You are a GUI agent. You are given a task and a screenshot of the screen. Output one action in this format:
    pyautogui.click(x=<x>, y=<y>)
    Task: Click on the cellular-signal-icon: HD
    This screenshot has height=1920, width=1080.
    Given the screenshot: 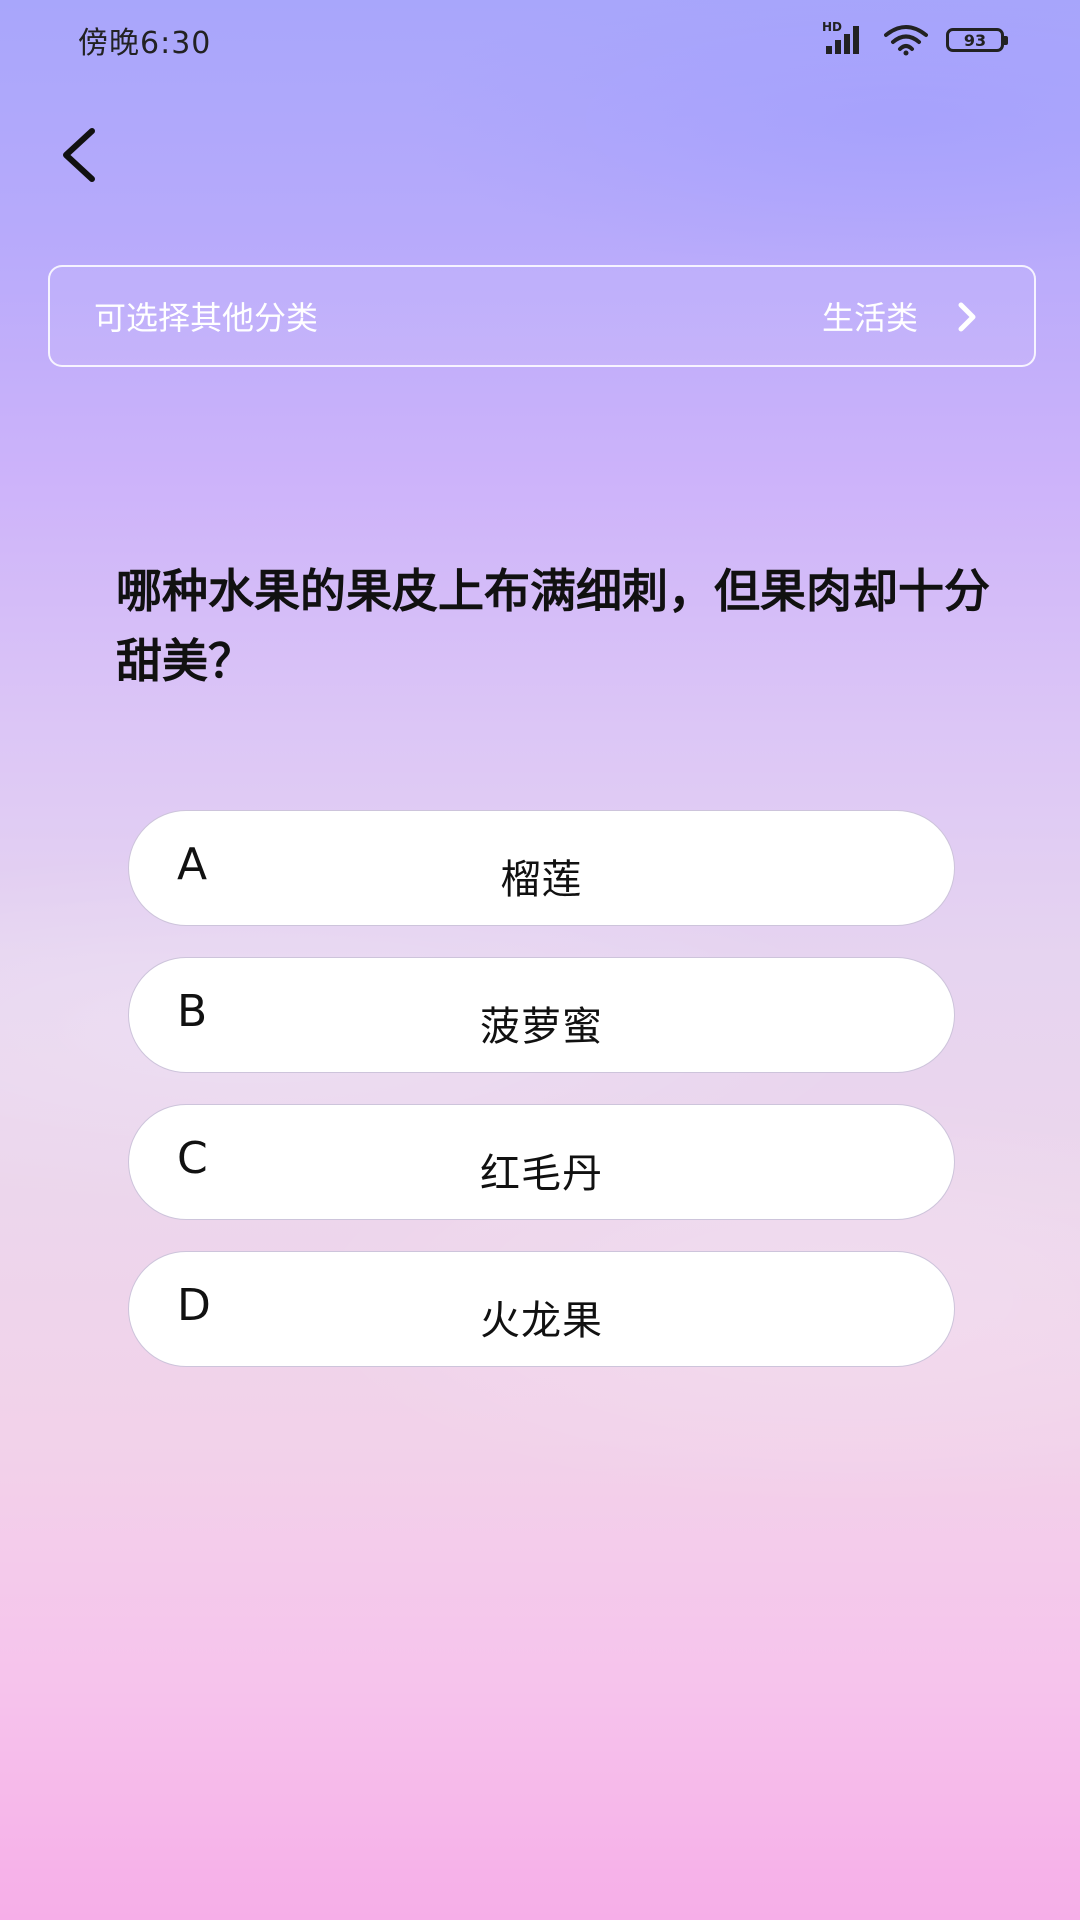 What is the action you would take?
    pyautogui.click(x=844, y=38)
    